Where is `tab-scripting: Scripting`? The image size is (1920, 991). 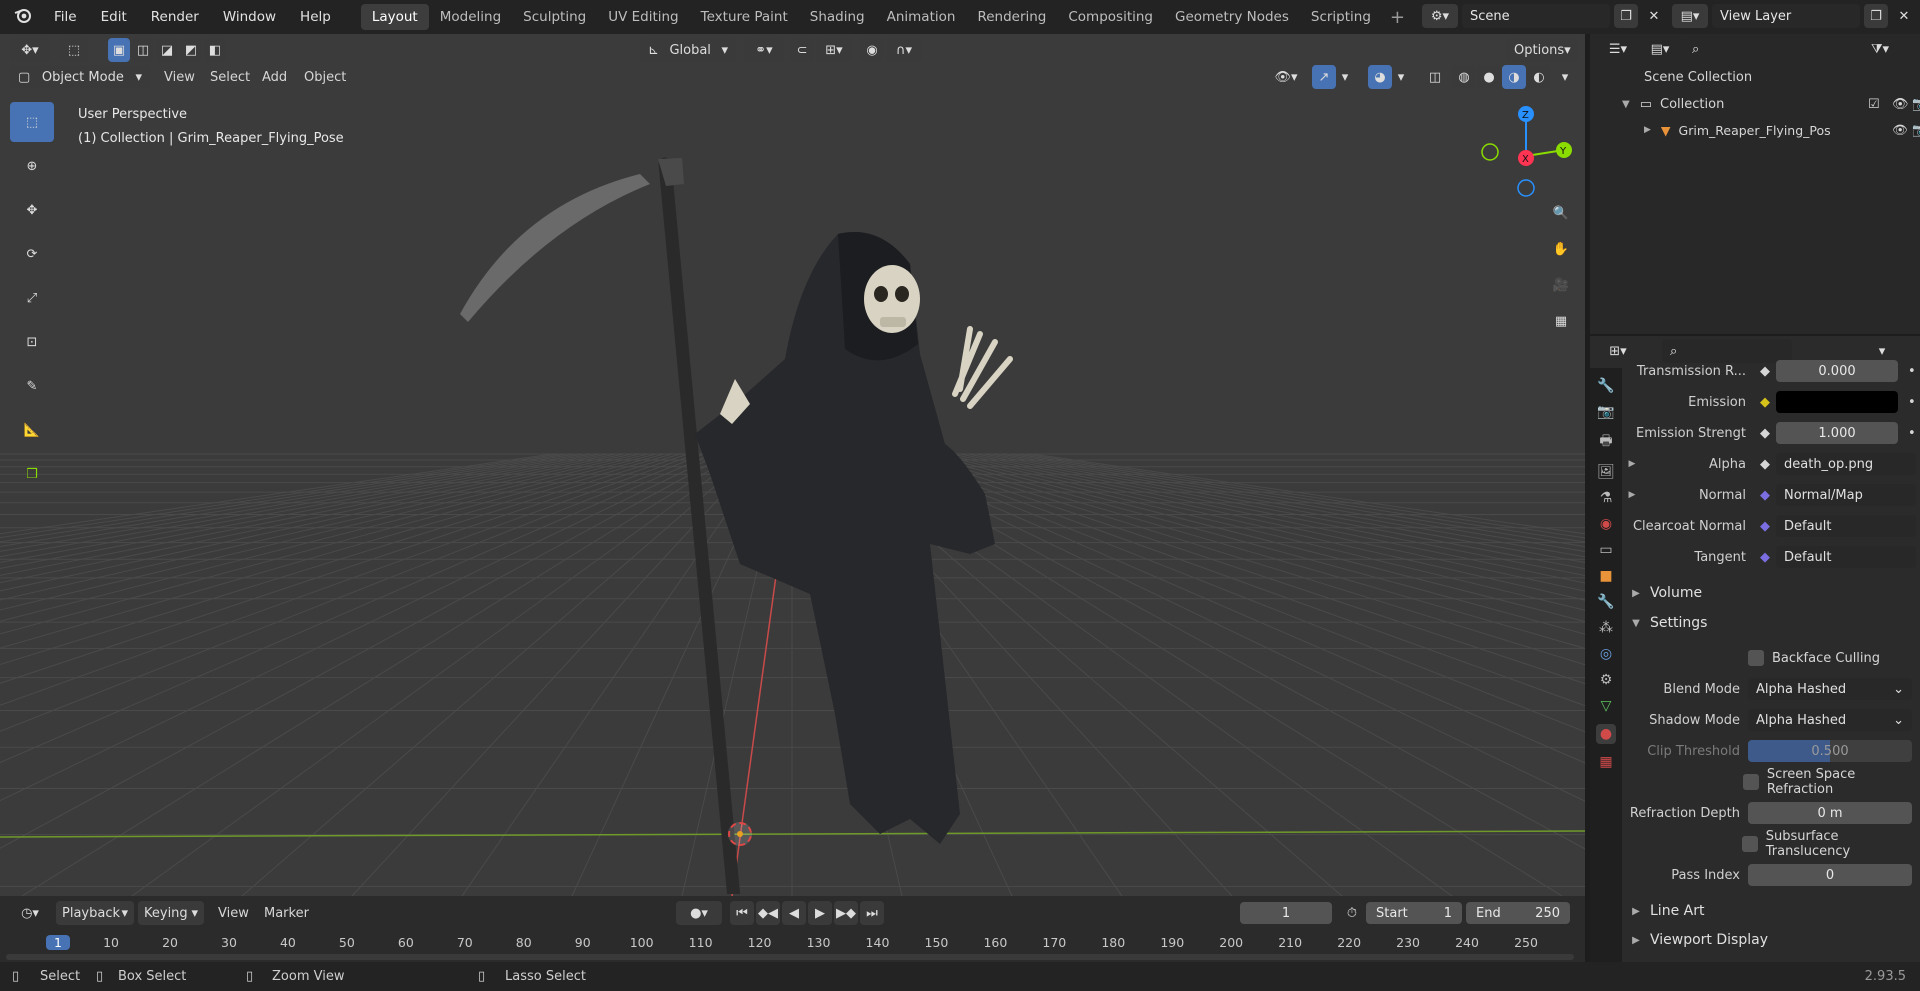 tab-scripting: Scripting is located at coordinates (1341, 17).